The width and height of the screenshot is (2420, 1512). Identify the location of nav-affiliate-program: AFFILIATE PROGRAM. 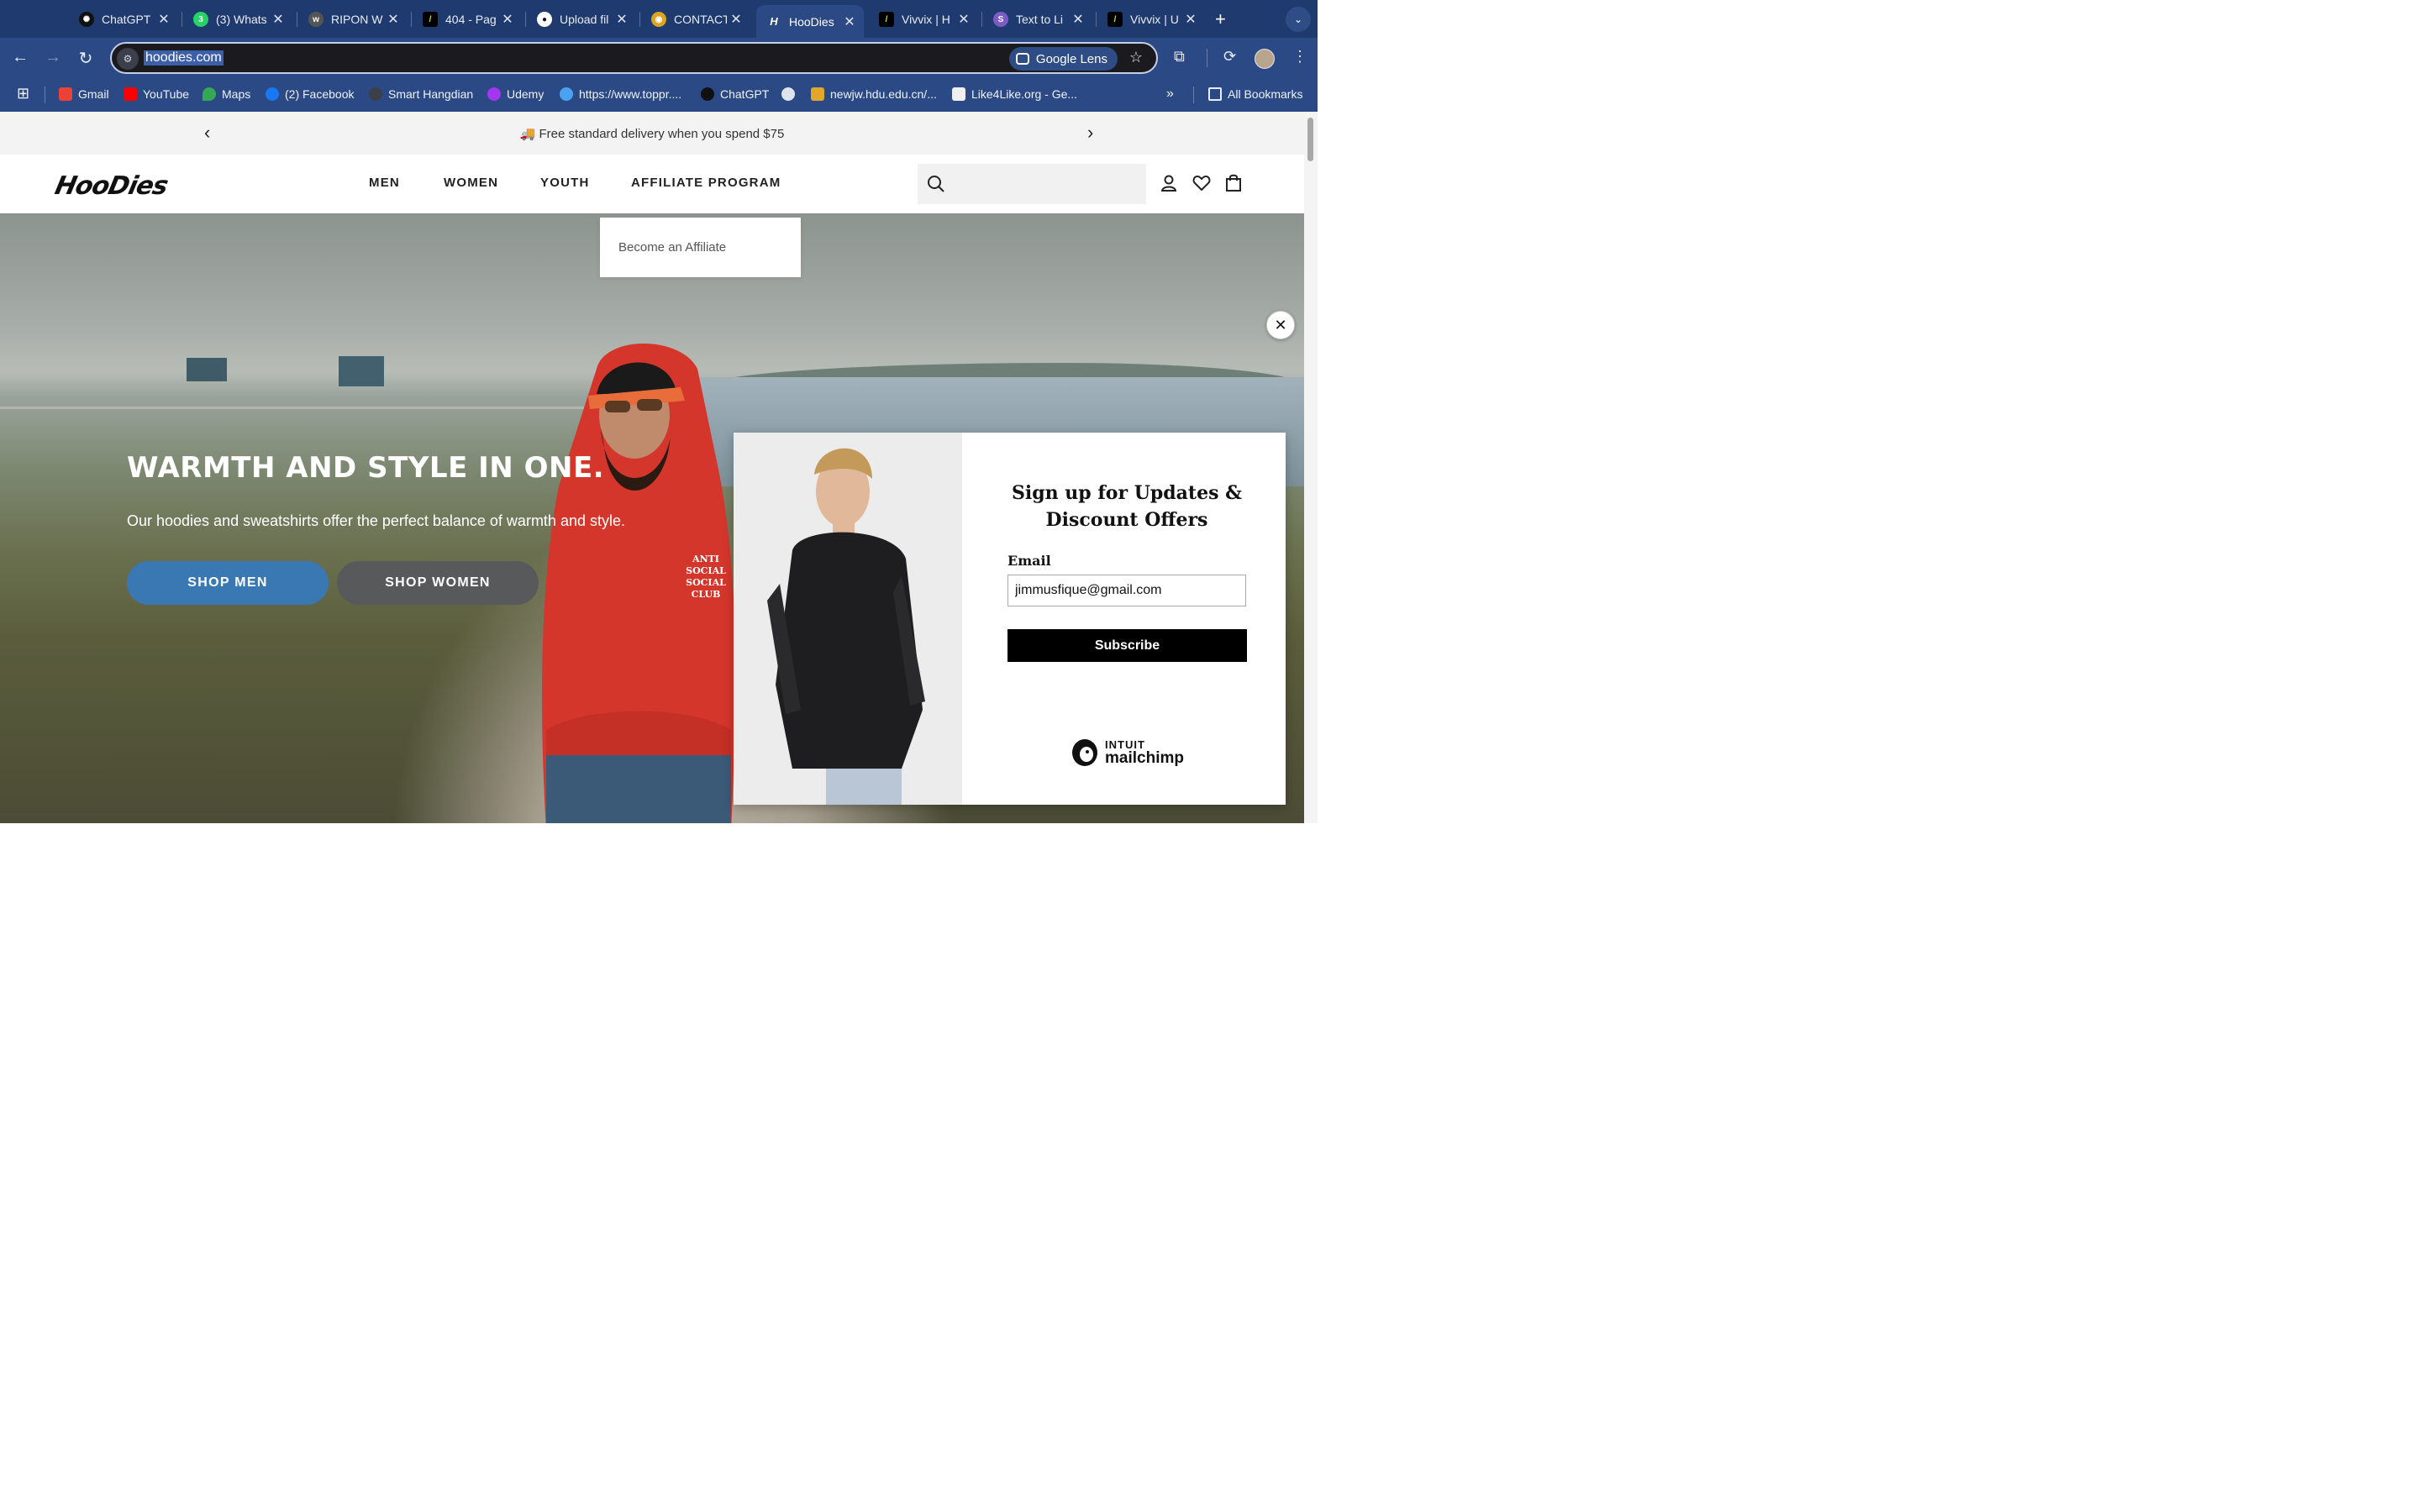
(706, 183).